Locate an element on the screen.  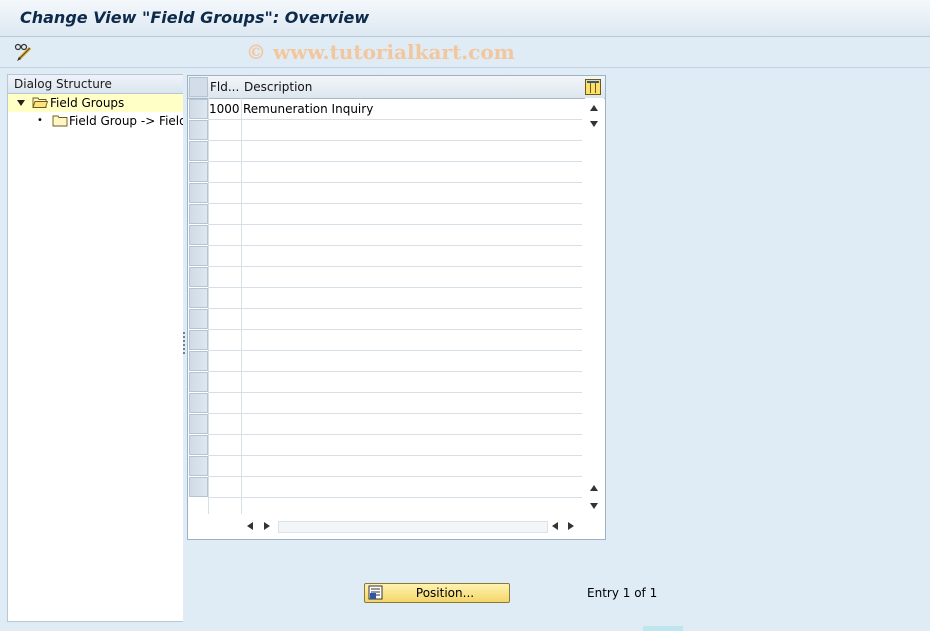
horizontal-scrollbar is located at coordinates (412, 526).